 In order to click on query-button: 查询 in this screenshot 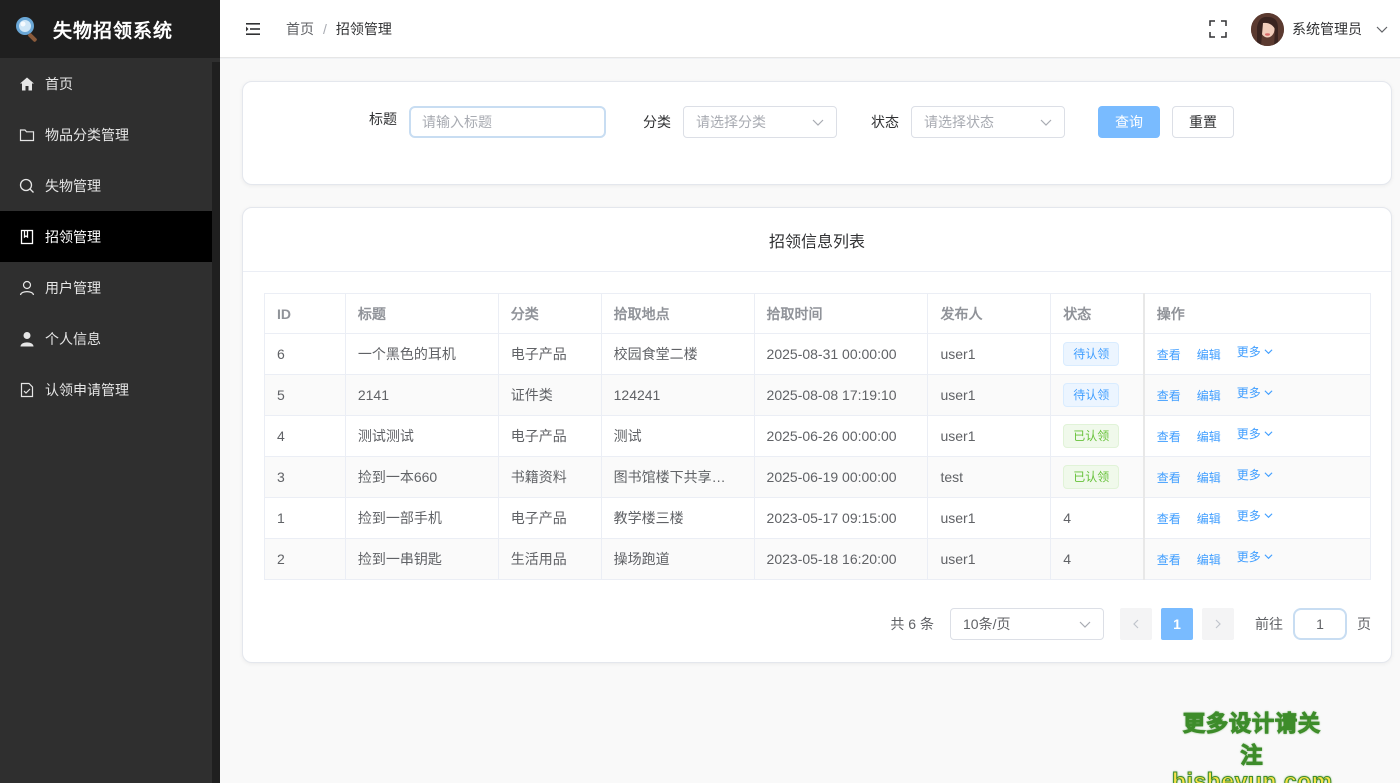, I will do `click(1129, 122)`.